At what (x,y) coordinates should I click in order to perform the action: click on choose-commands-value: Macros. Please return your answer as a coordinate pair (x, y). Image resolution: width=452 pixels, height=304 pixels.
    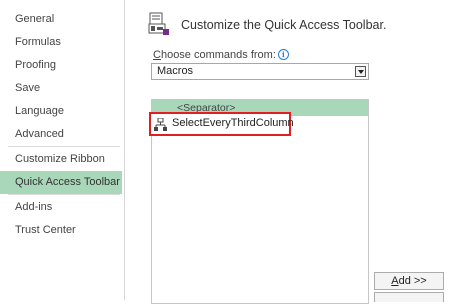
    Looking at the image, I should click on (175, 71).